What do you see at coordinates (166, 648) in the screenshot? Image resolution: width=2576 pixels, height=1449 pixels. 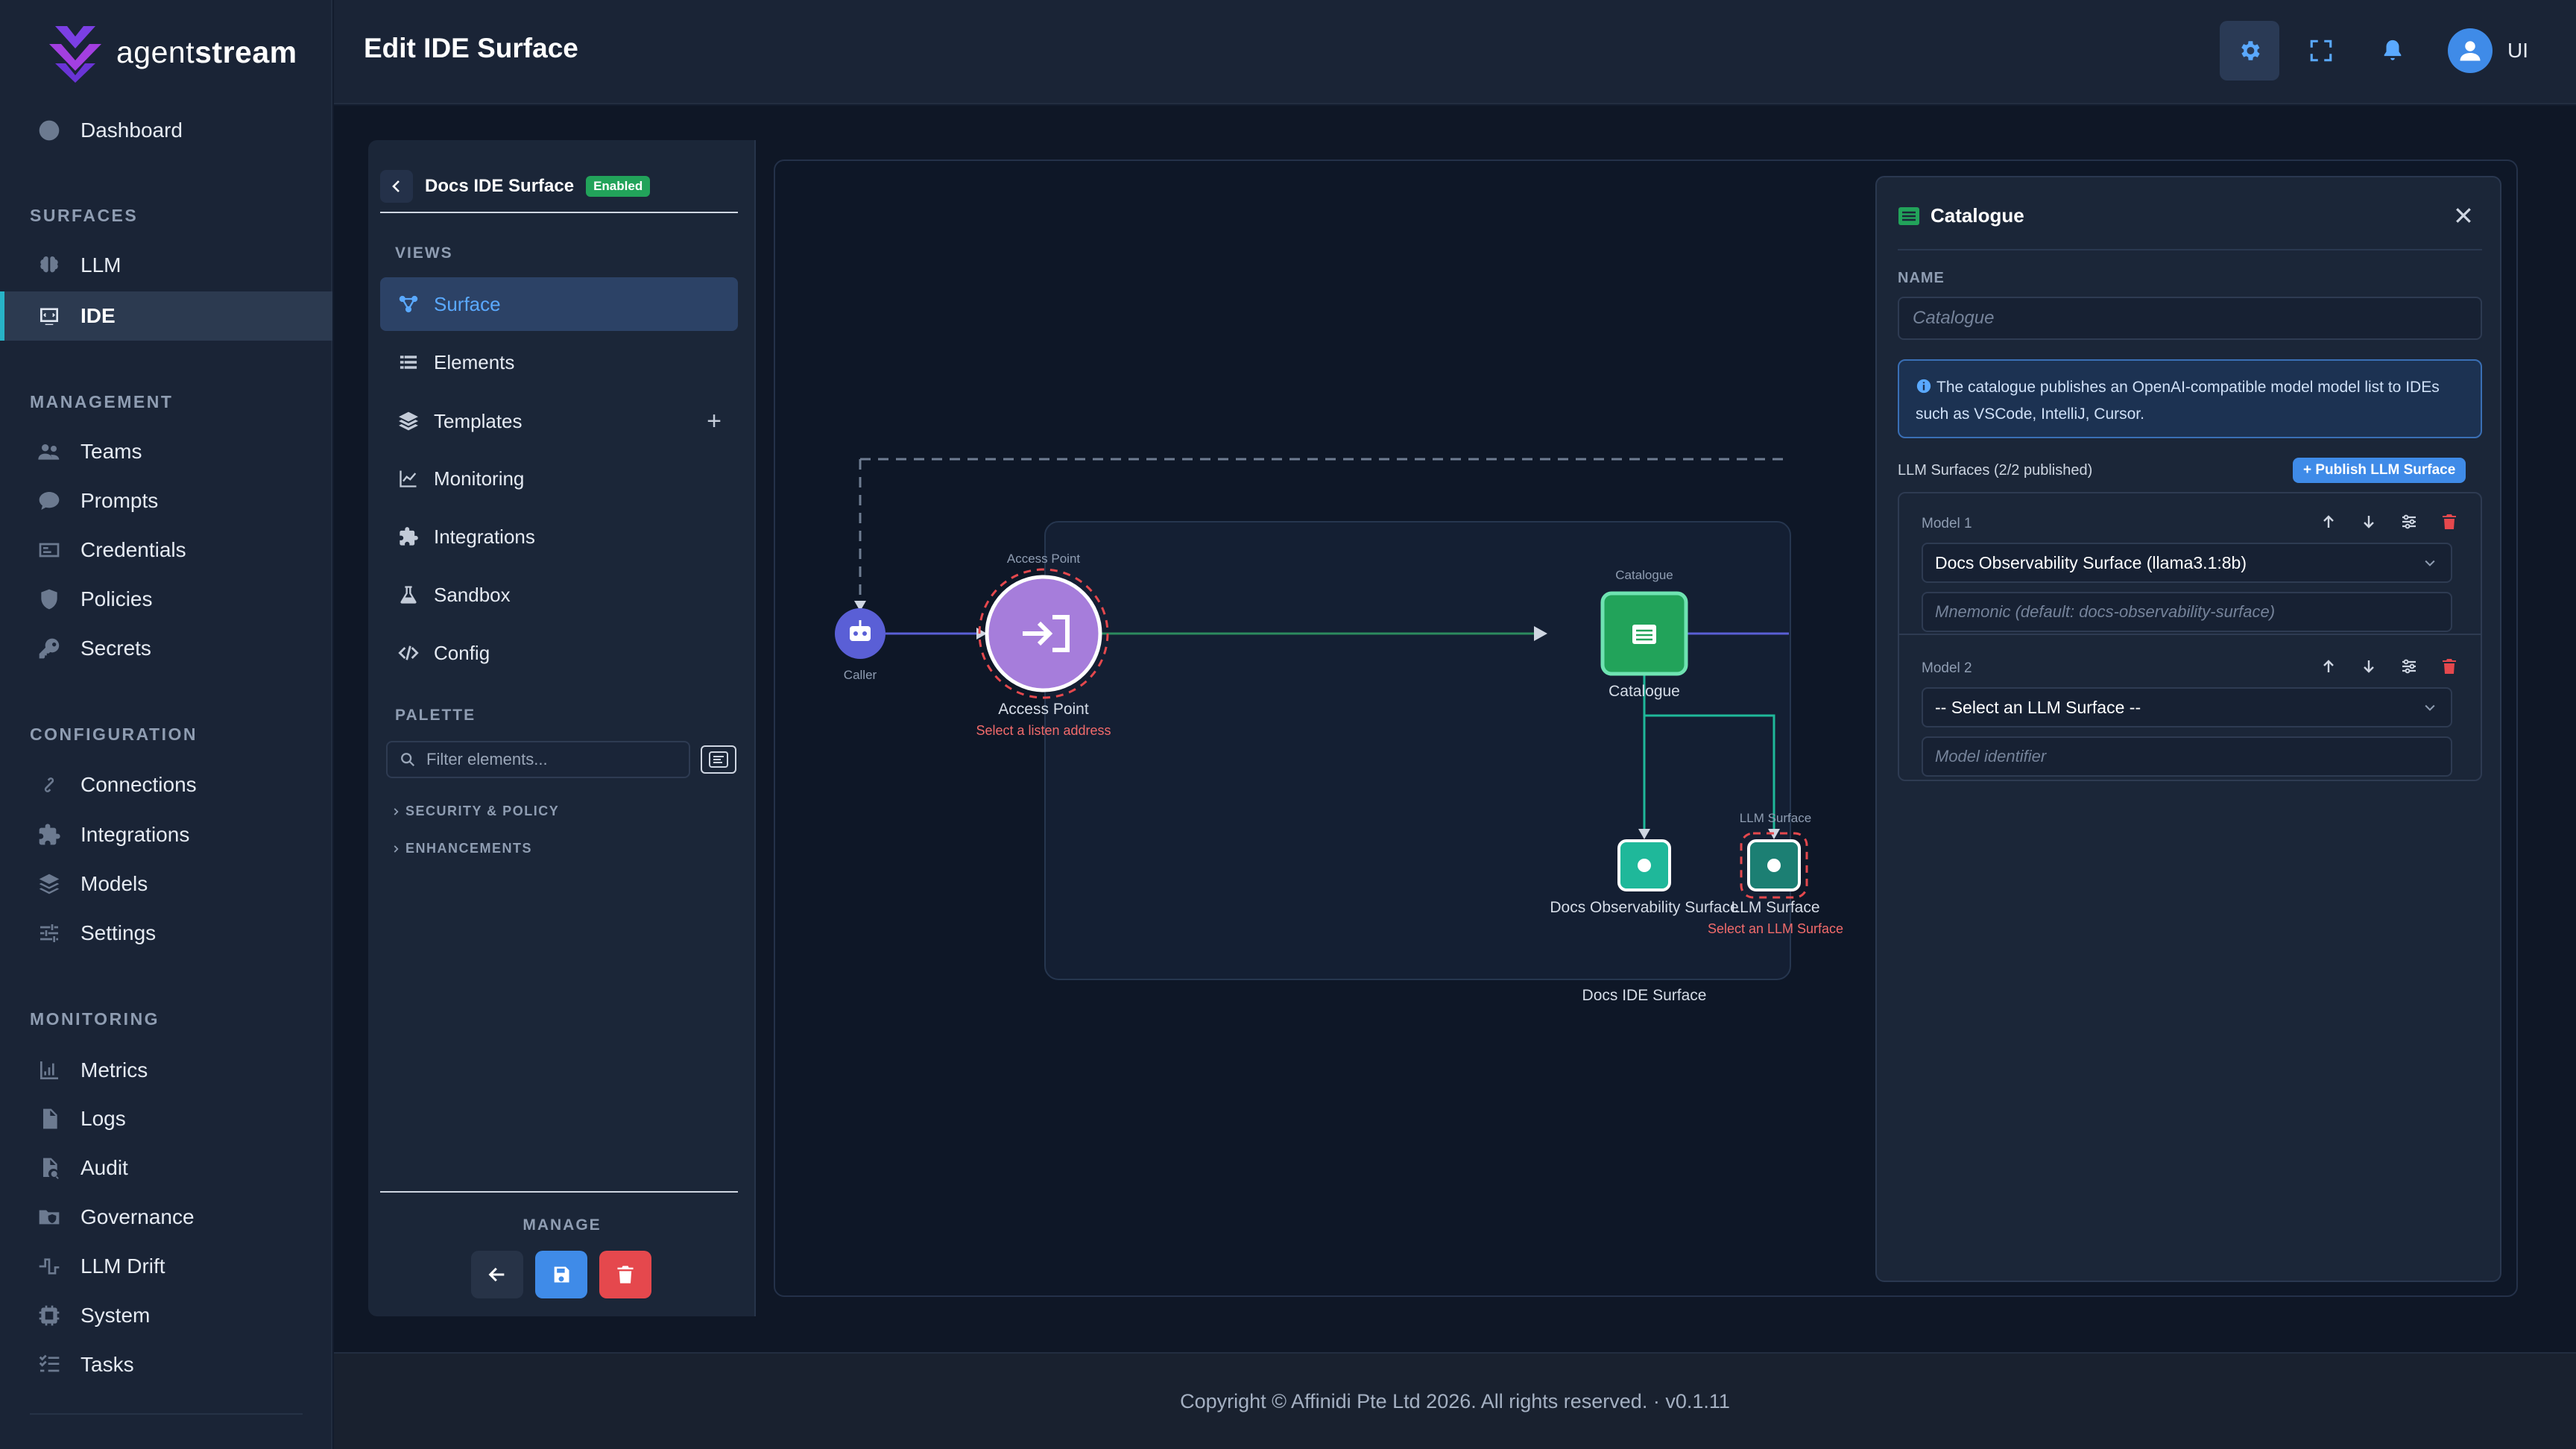 I see `nav-secrets: Secrets` at bounding box center [166, 648].